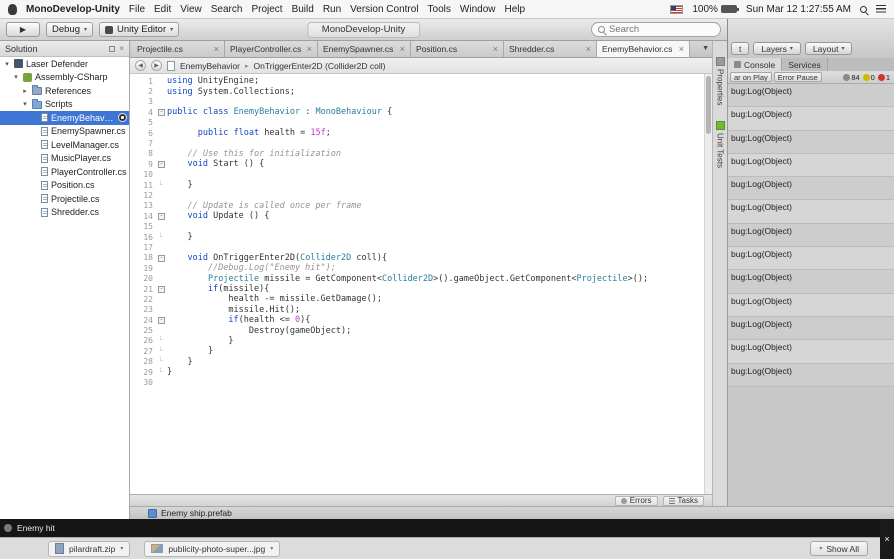  I want to click on apple-menu-icon, so click(12, 9).